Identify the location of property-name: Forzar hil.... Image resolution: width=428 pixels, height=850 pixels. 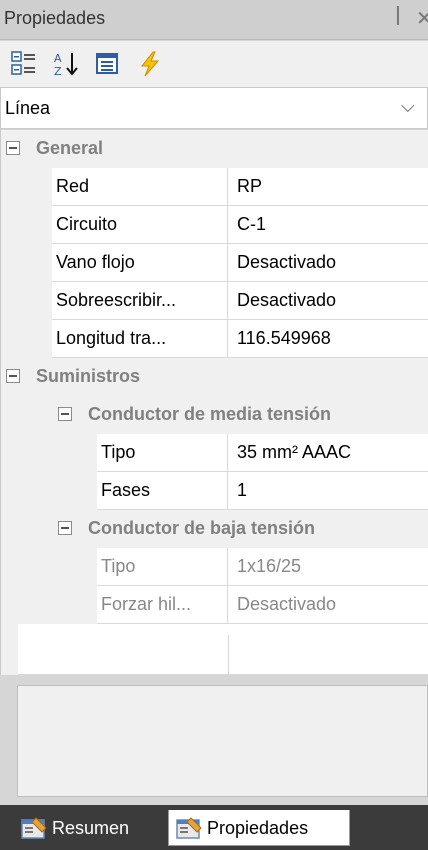
(162, 605).